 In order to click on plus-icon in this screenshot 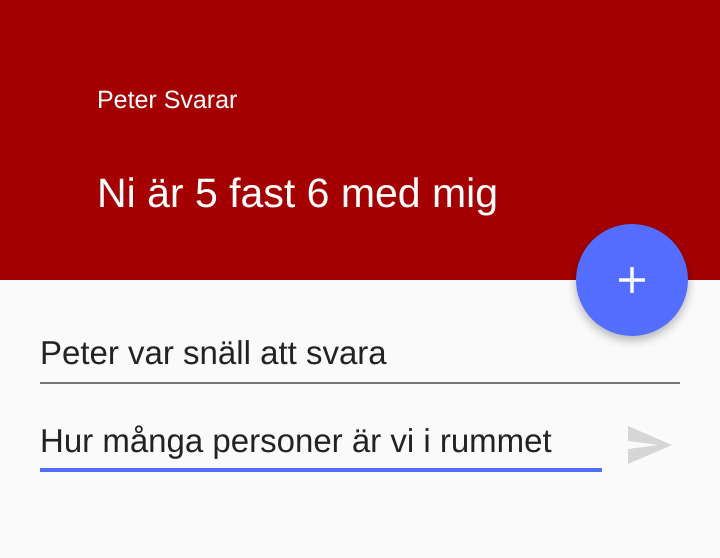, I will do `click(632, 280)`.